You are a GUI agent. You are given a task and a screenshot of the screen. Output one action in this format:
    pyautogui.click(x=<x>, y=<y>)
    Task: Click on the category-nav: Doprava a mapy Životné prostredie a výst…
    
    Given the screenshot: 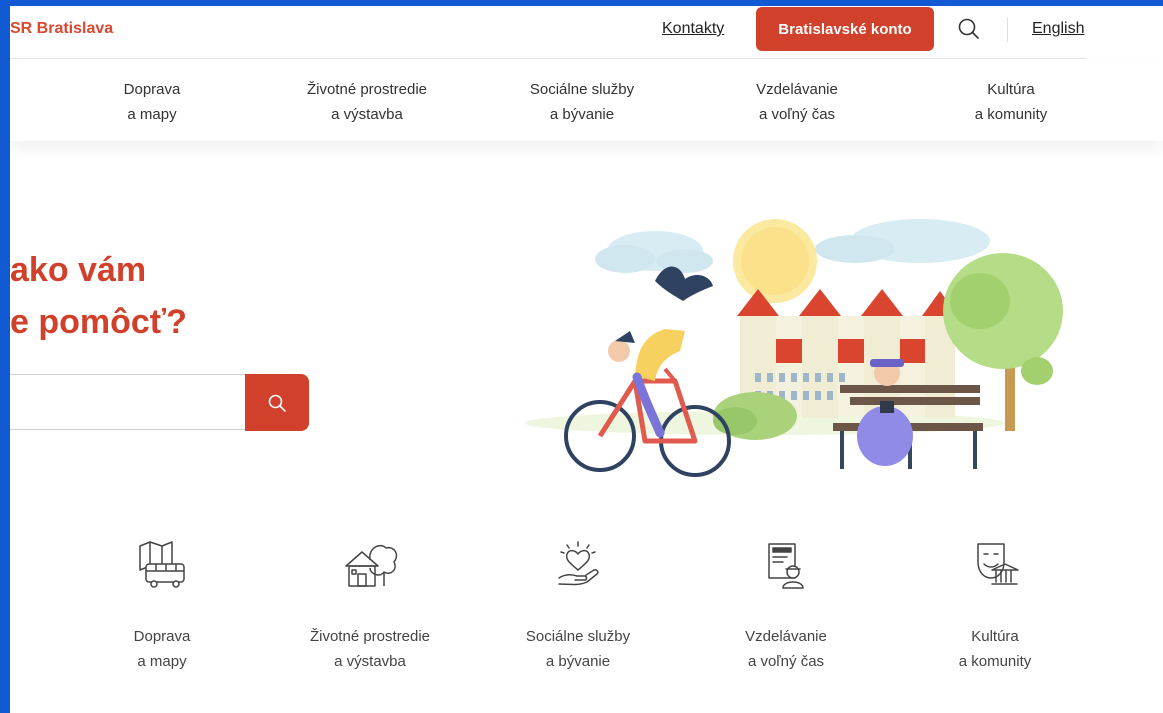 What is the action you would take?
    pyautogui.click(x=586, y=100)
    